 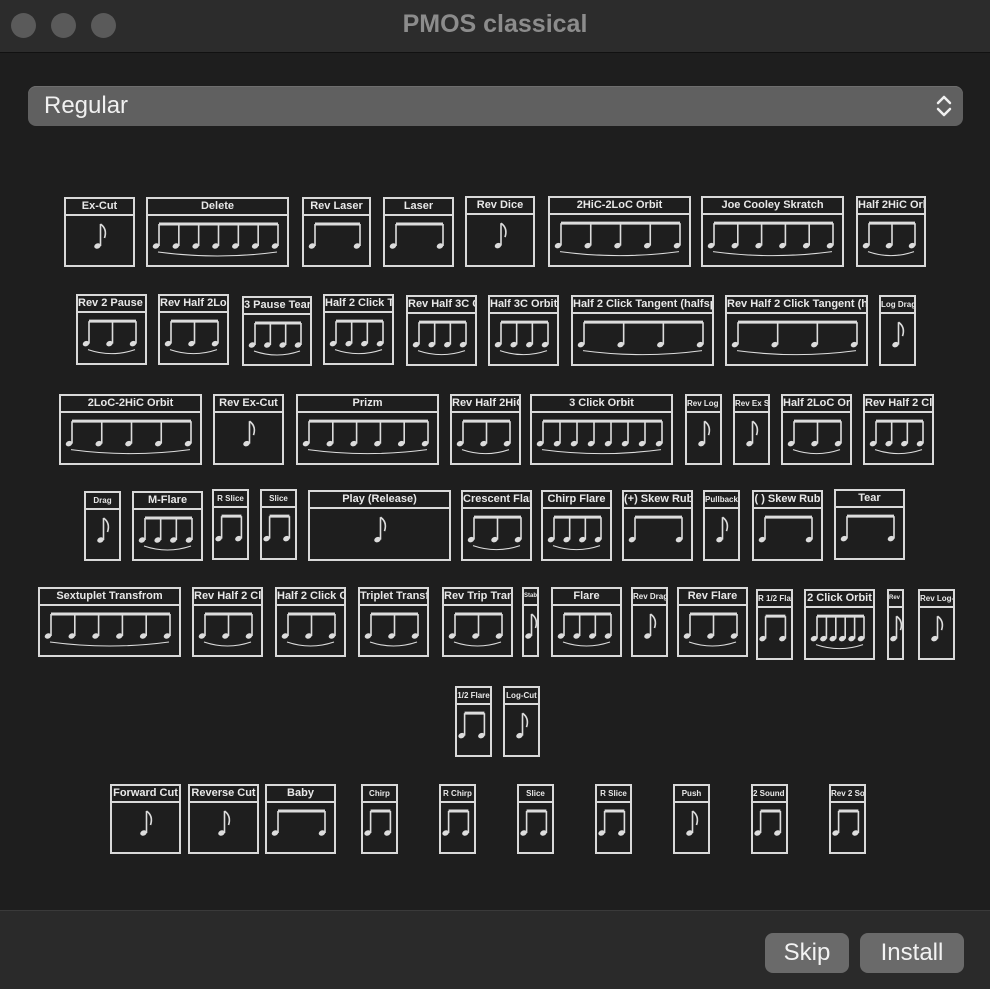 I want to click on technique-label: Drag, so click(x=102, y=501).